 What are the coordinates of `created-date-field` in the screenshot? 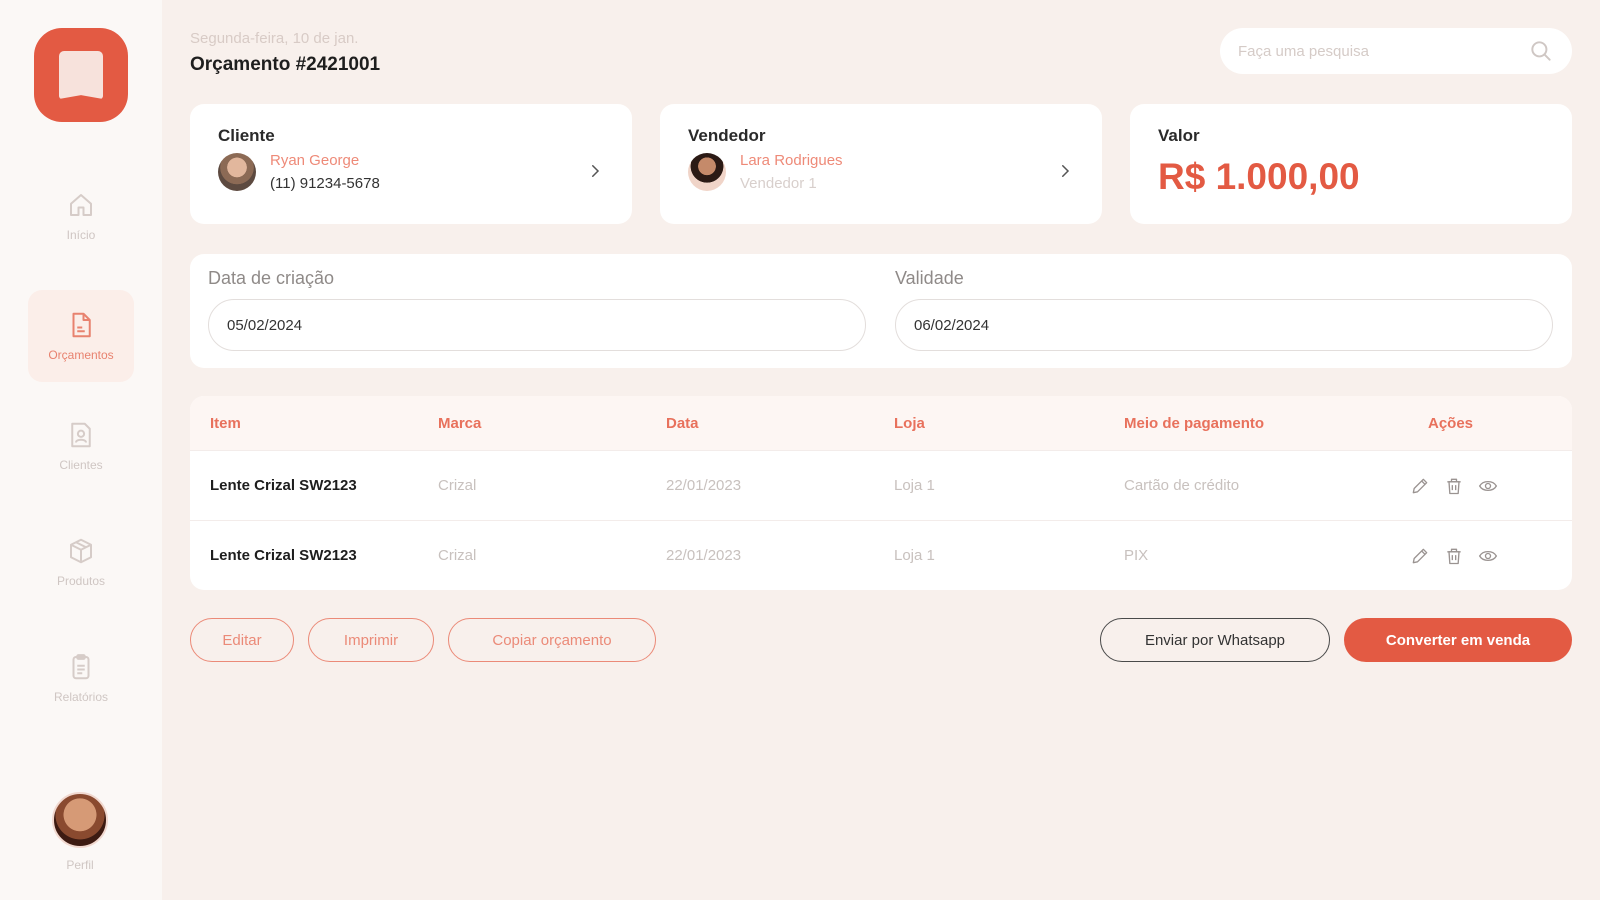 It's located at (537, 325).